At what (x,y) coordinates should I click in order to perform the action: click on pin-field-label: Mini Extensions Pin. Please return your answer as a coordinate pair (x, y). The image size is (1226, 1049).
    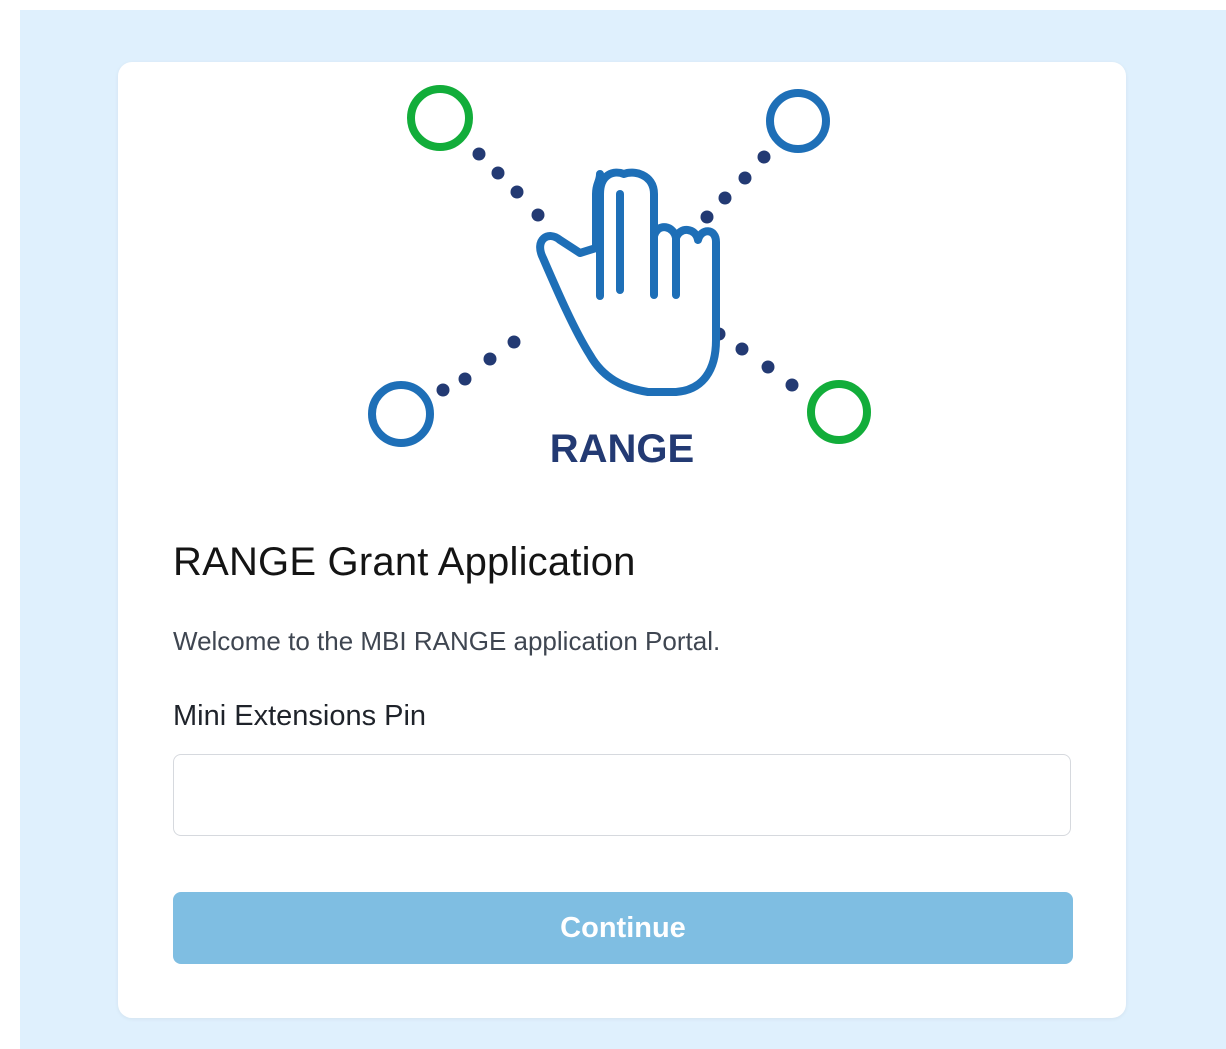
    Looking at the image, I should click on (300, 716).